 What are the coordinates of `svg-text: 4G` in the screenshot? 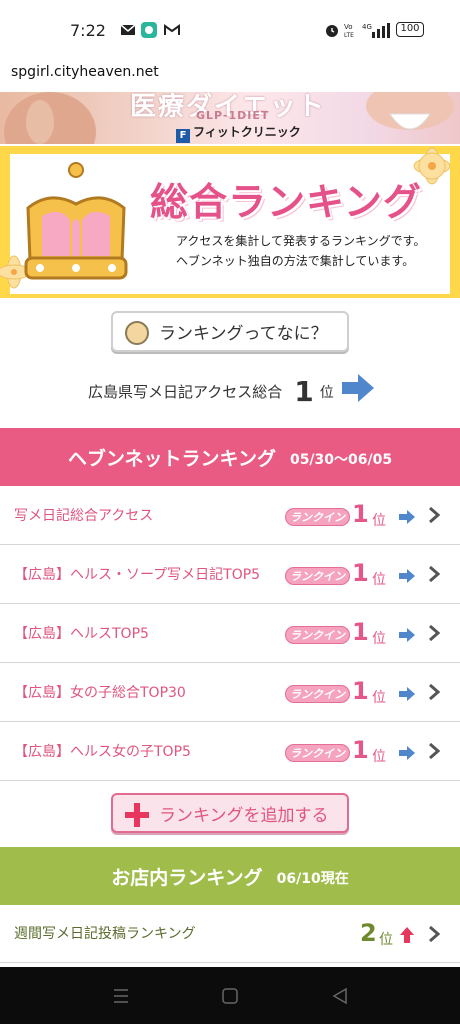 It's located at (367, 27).